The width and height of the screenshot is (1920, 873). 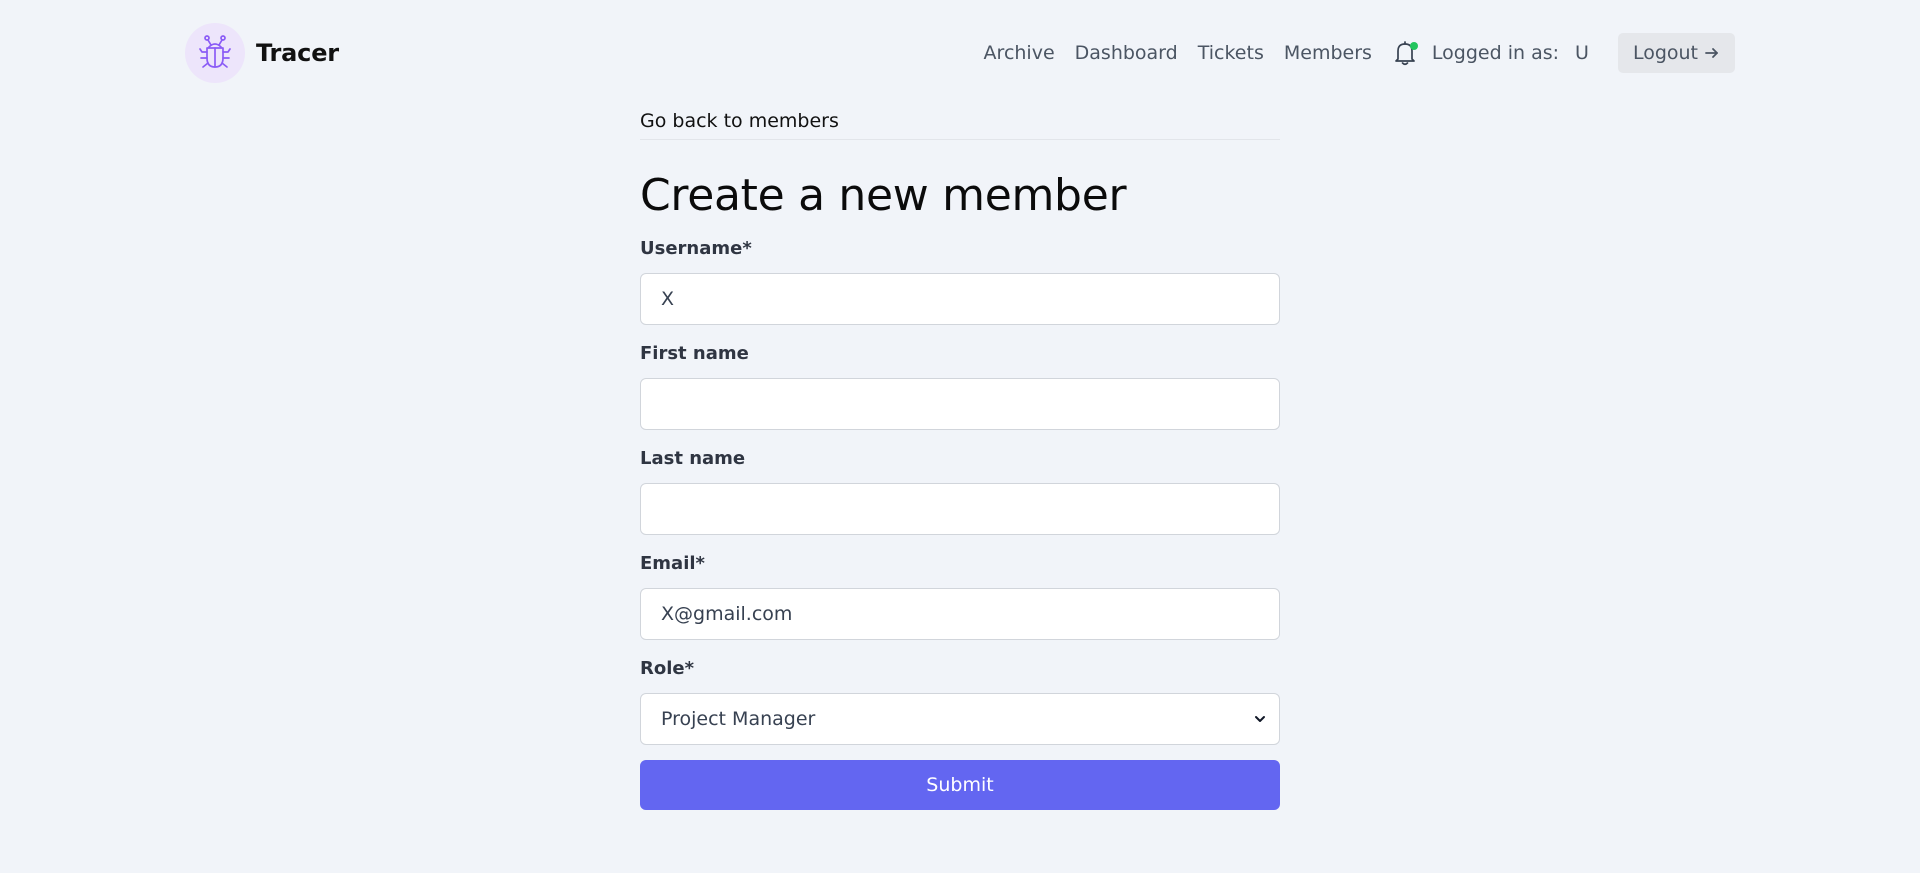 I want to click on arrow-right-icon, so click(x=1711, y=53).